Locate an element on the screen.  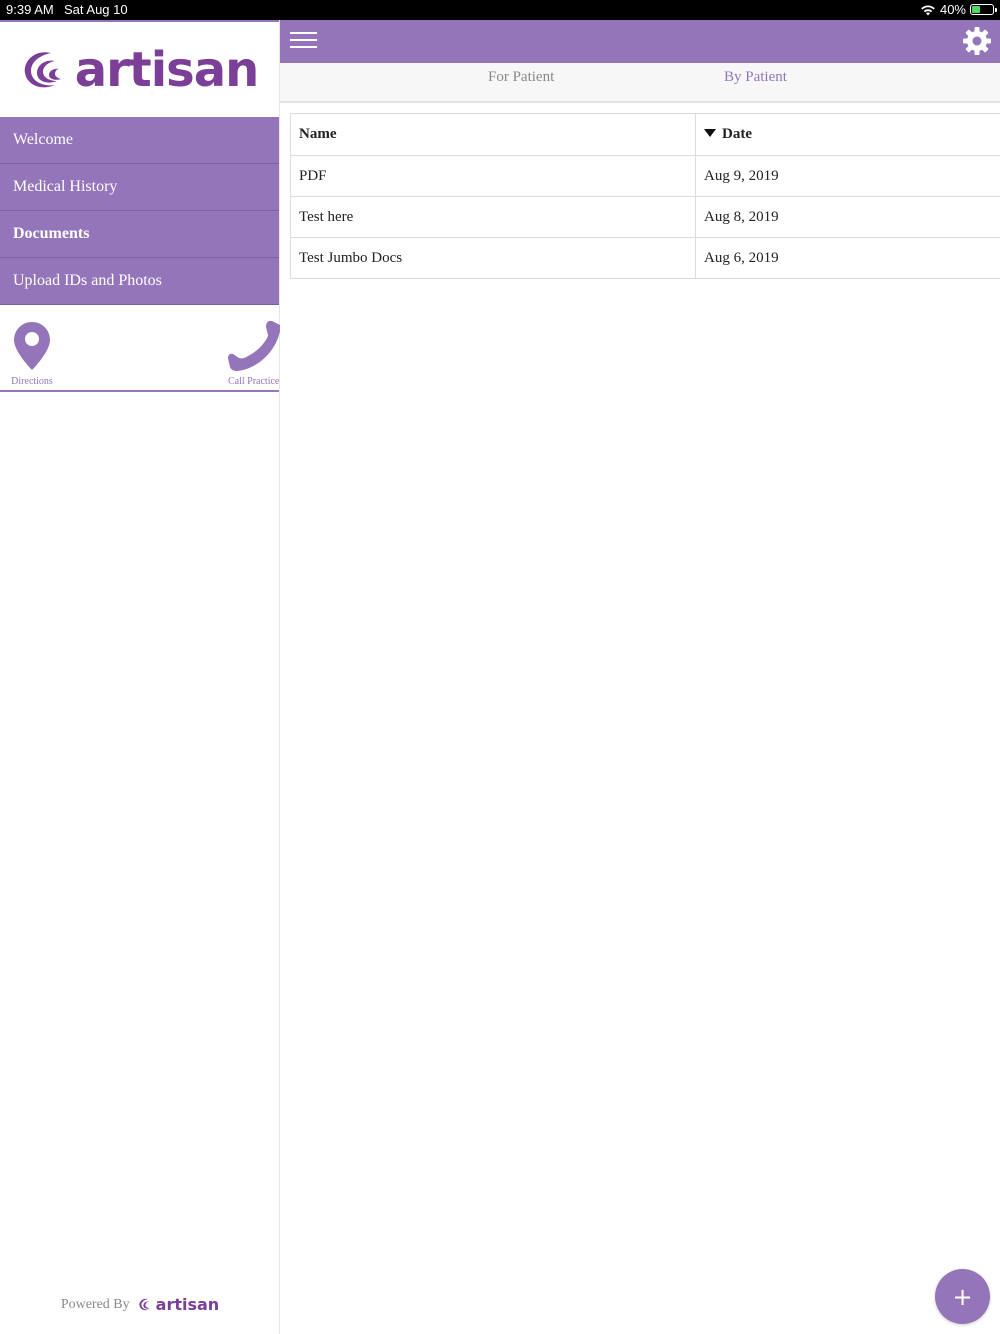
sidebar-item-label: Documents is located at coordinates (51, 233).